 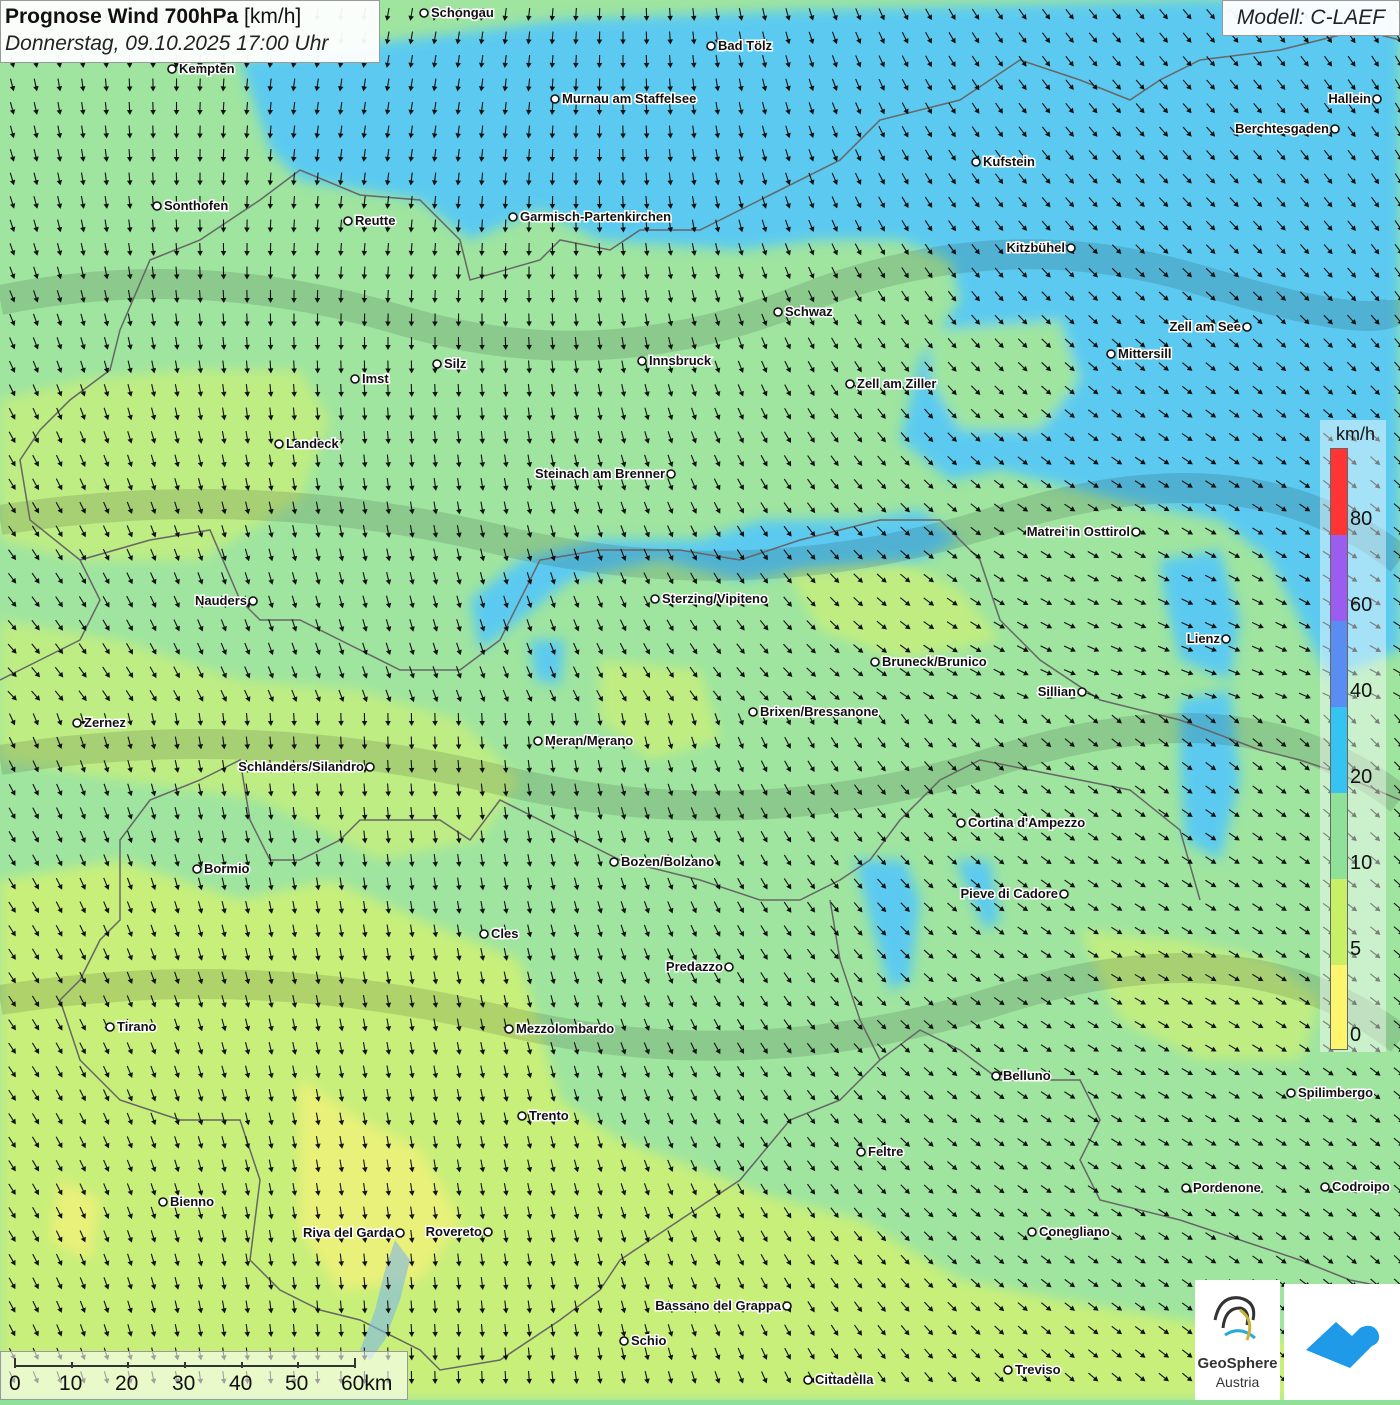 What do you see at coordinates (1078, 531) in the screenshot?
I see `city-label: Matrei in Osttirol` at bounding box center [1078, 531].